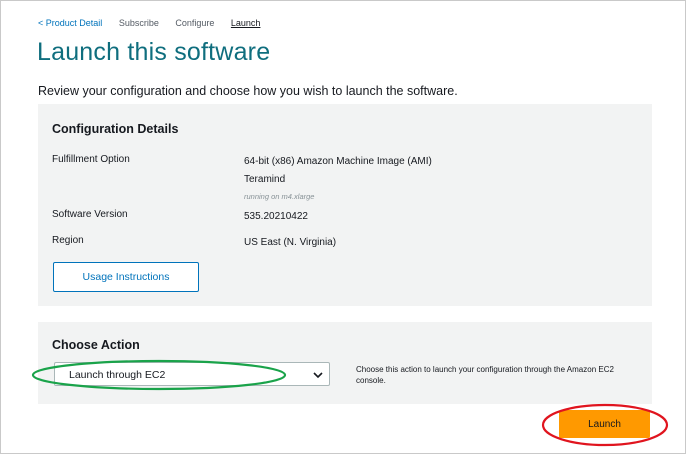  I want to click on chevron-down-icon, so click(318, 375).